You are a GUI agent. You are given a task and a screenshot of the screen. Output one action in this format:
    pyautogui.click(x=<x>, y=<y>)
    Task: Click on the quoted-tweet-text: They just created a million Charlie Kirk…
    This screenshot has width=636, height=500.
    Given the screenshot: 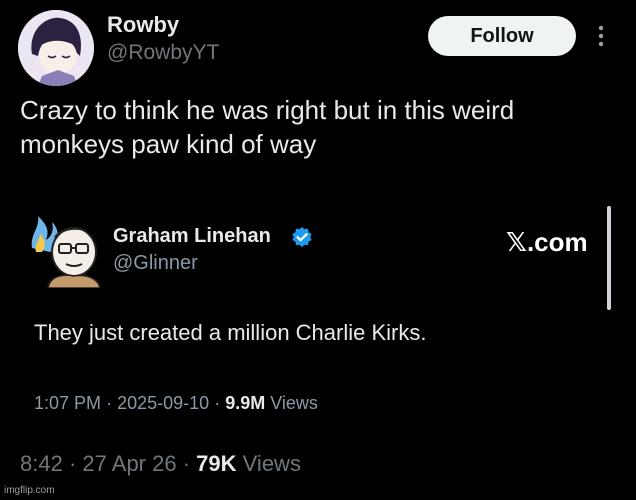 What is the action you would take?
    pyautogui.click(x=230, y=332)
    